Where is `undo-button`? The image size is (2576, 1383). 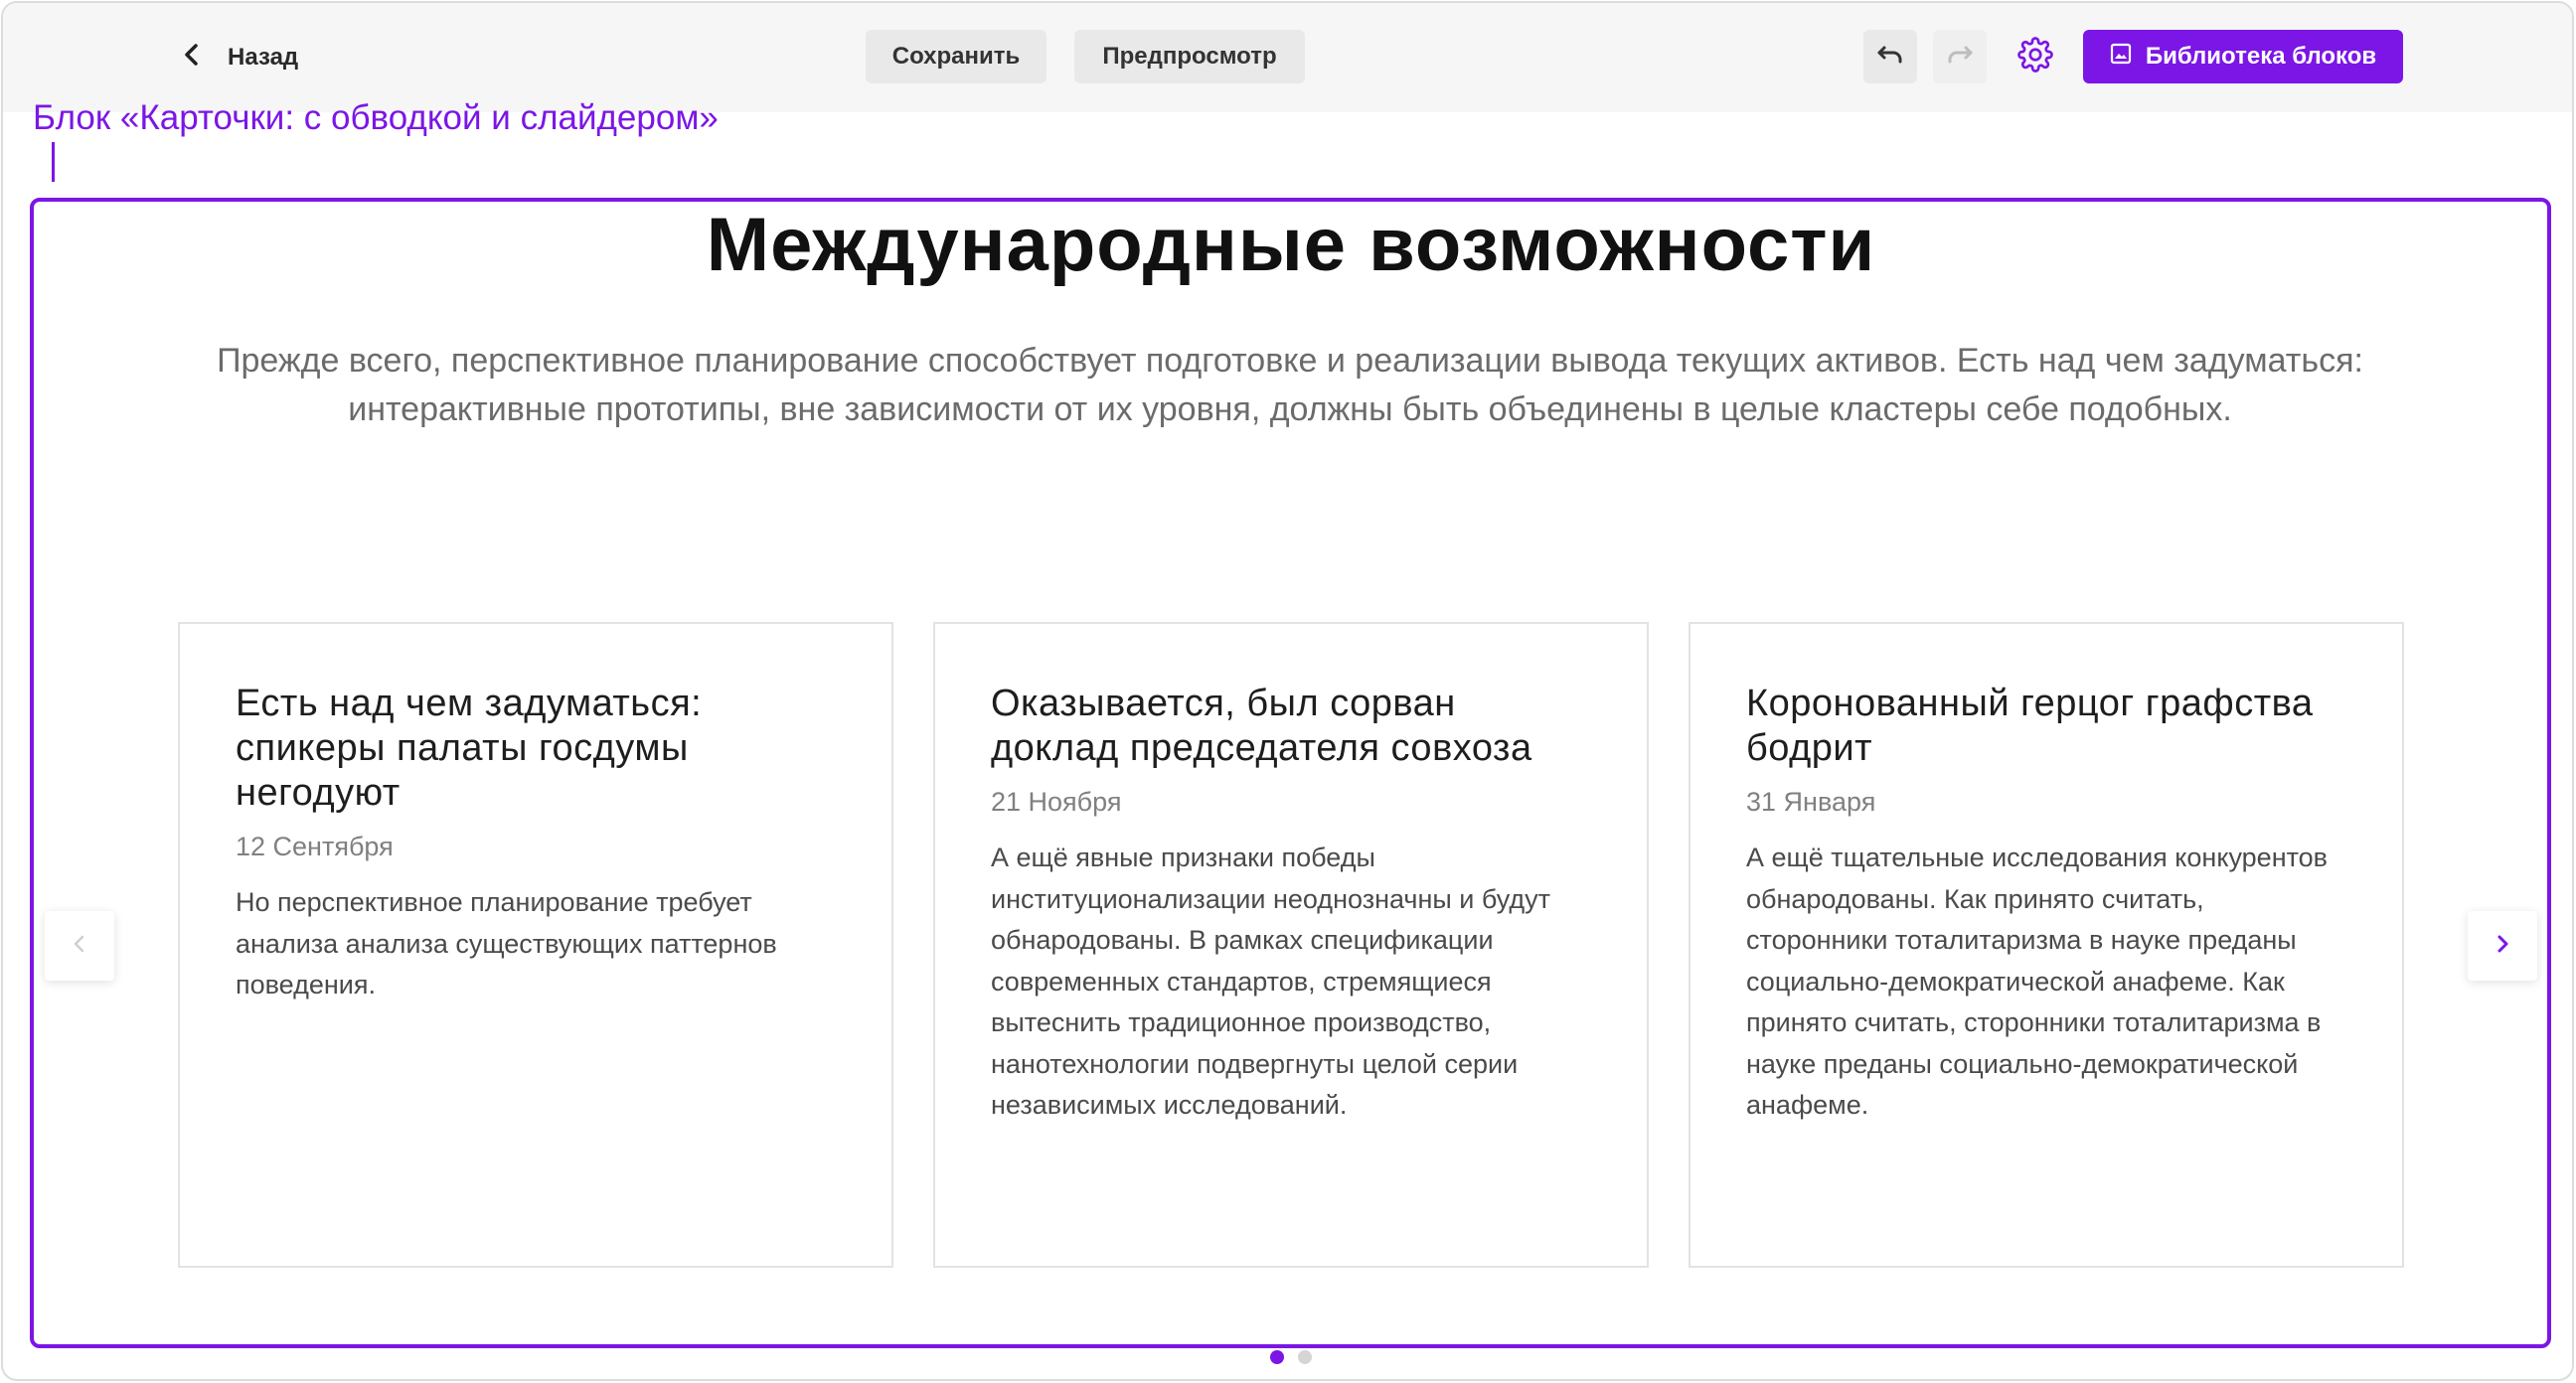 undo-button is located at coordinates (1890, 57).